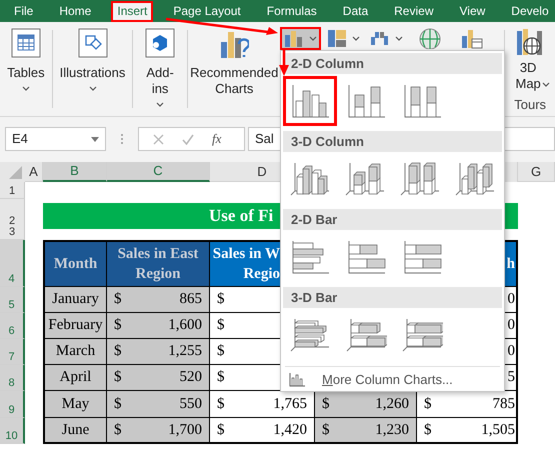  Describe the element at coordinates (158, 264) in the screenshot. I see `column-heading: Sales in East Region` at that location.